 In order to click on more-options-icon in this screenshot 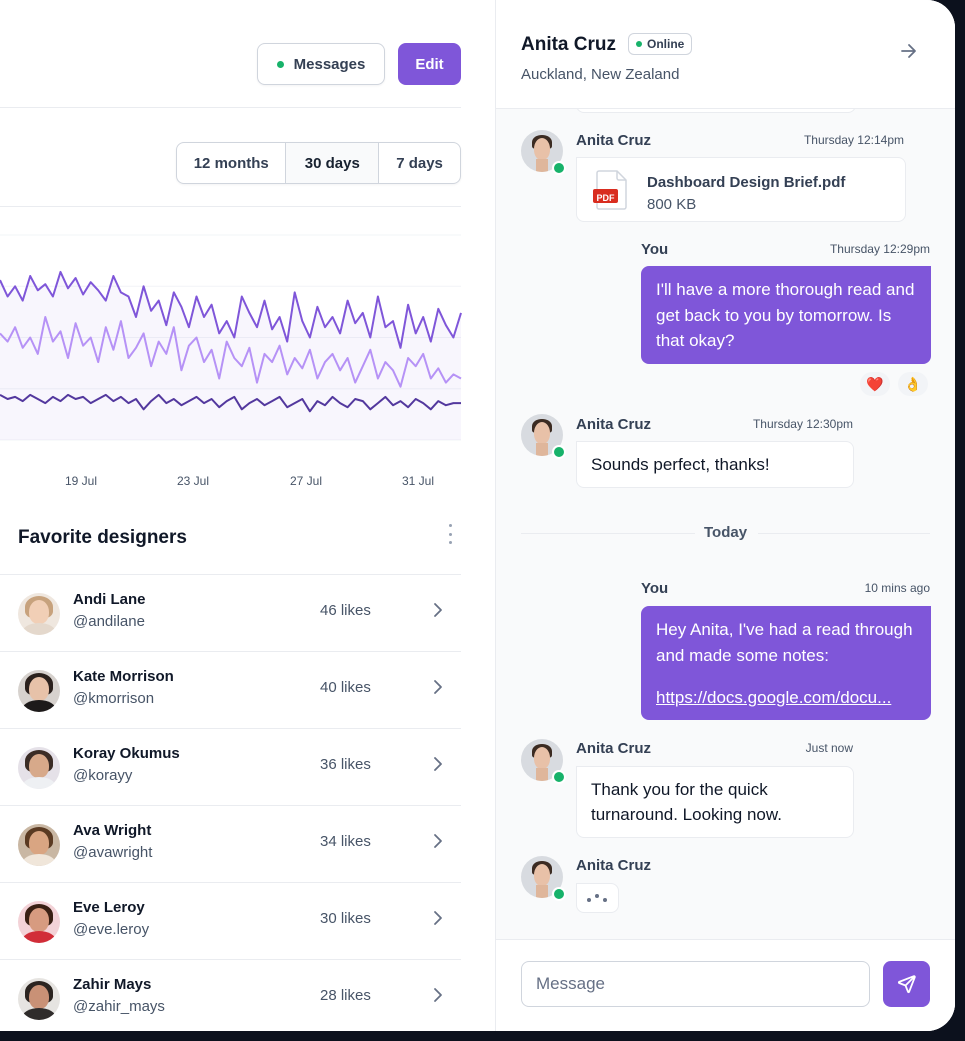, I will do `click(450, 534)`.